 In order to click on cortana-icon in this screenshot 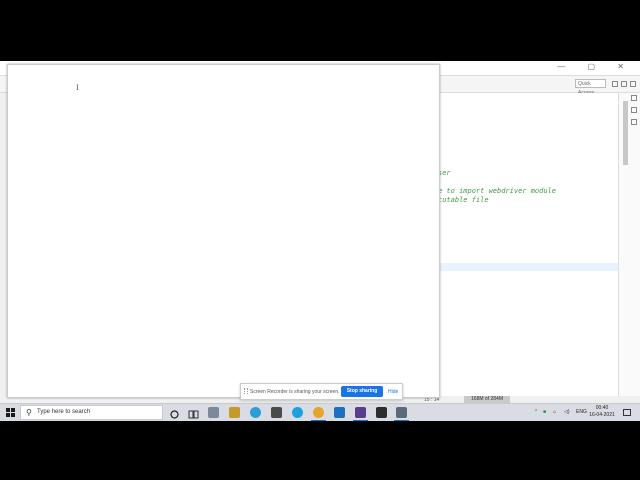, I will do `click(174, 413)`.